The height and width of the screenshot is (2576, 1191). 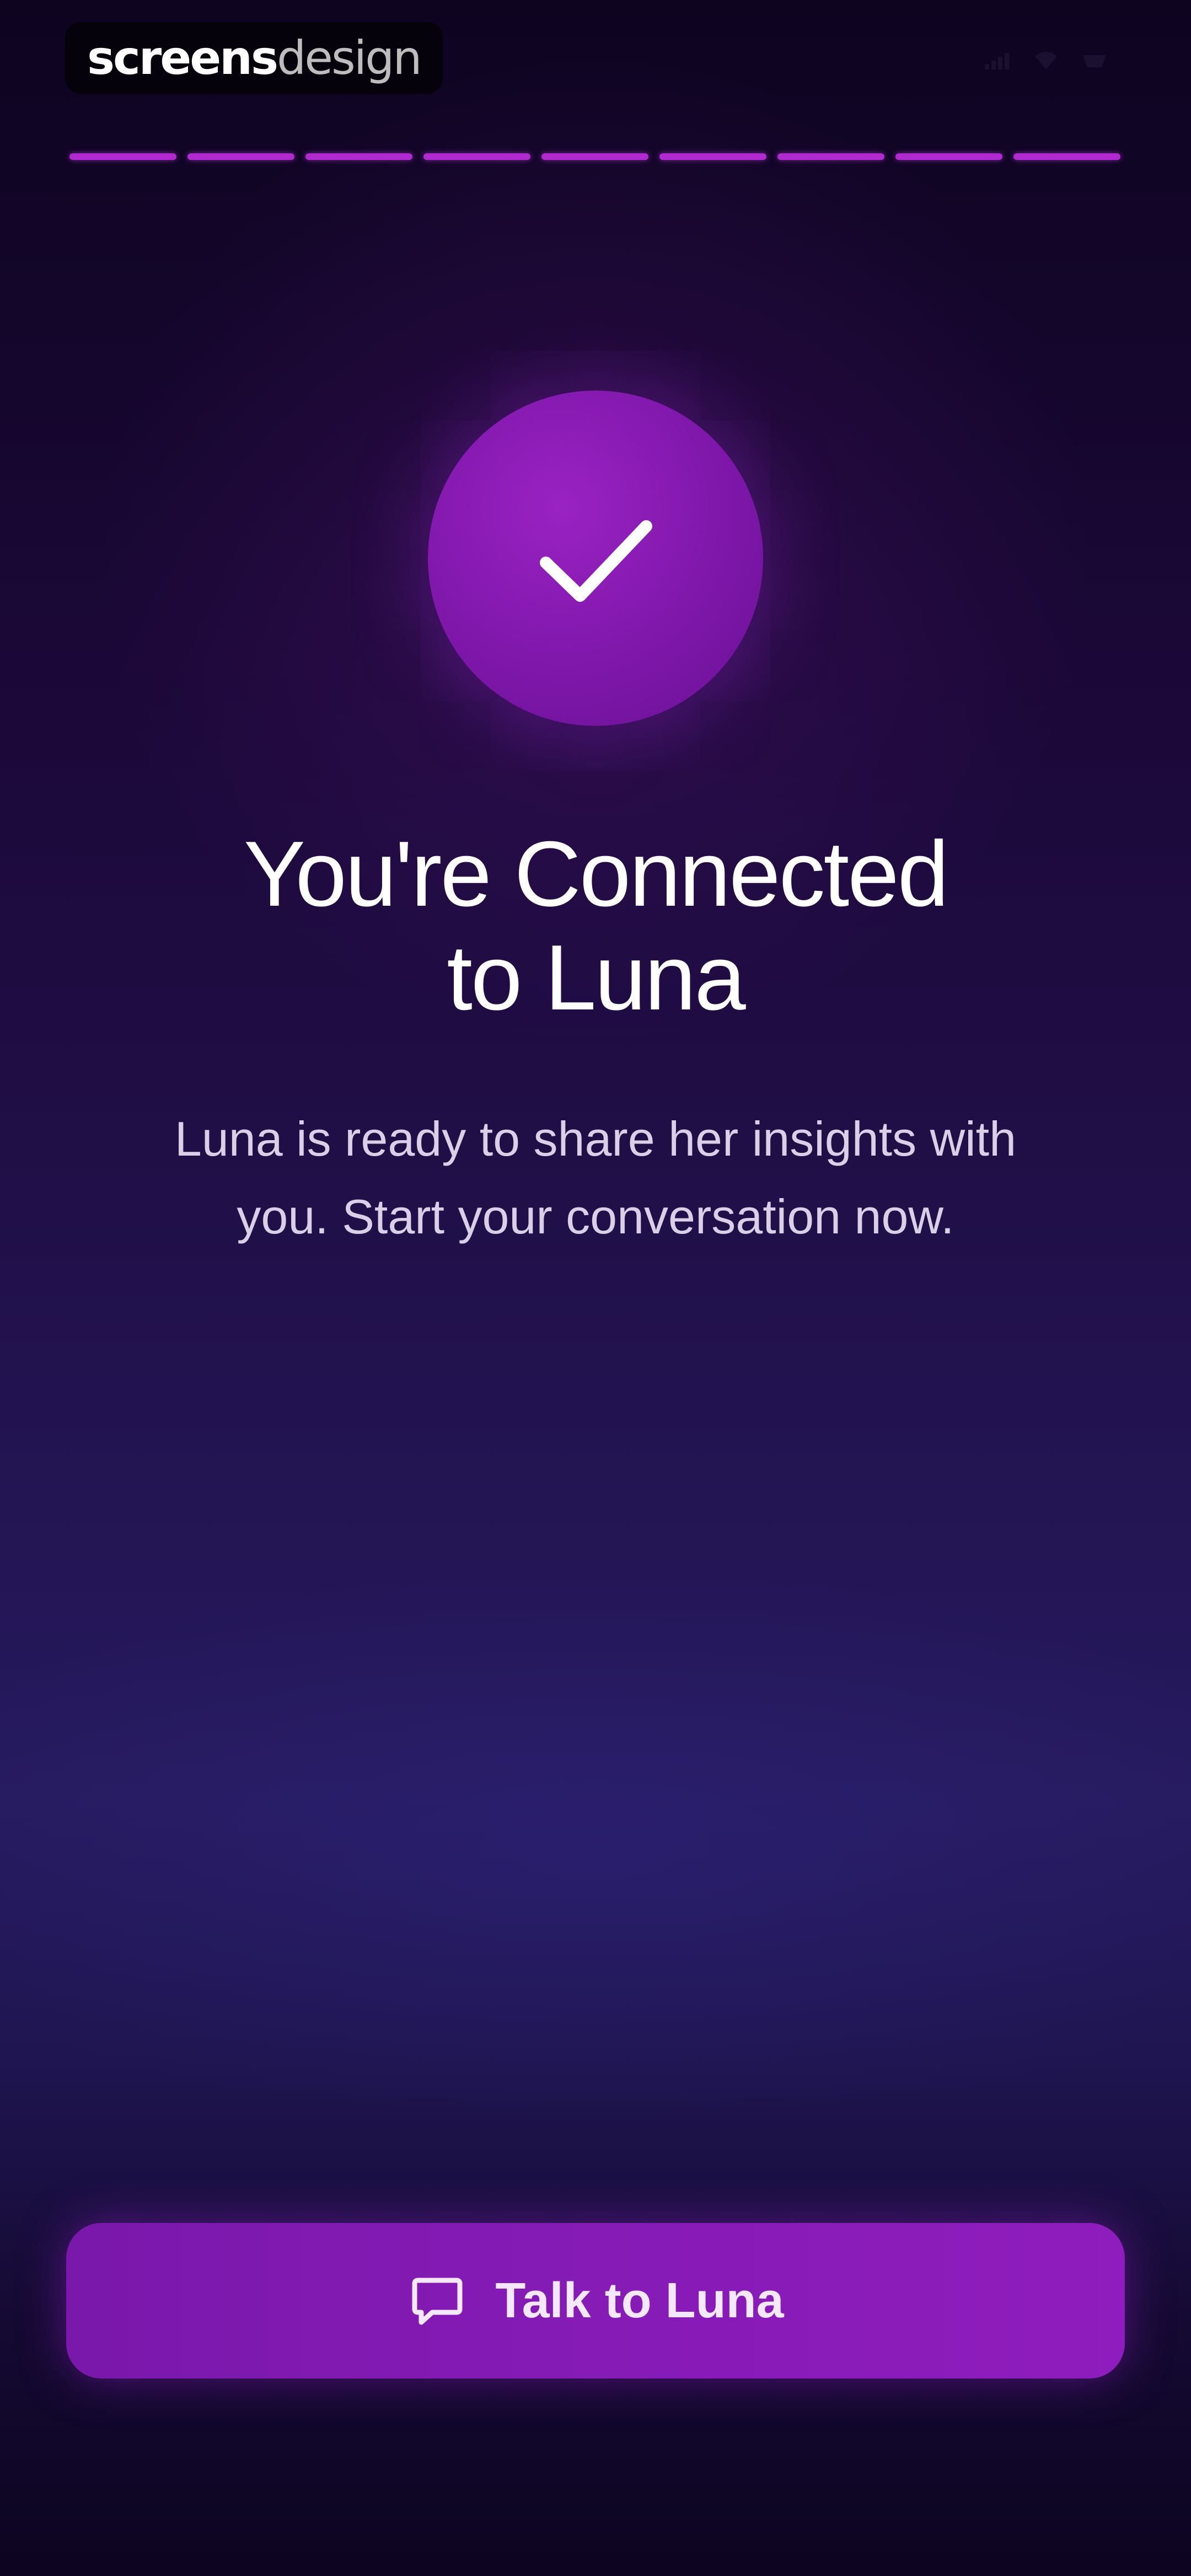 I want to click on page-description-line-2: you. Start your conversation now., so click(x=595, y=1216).